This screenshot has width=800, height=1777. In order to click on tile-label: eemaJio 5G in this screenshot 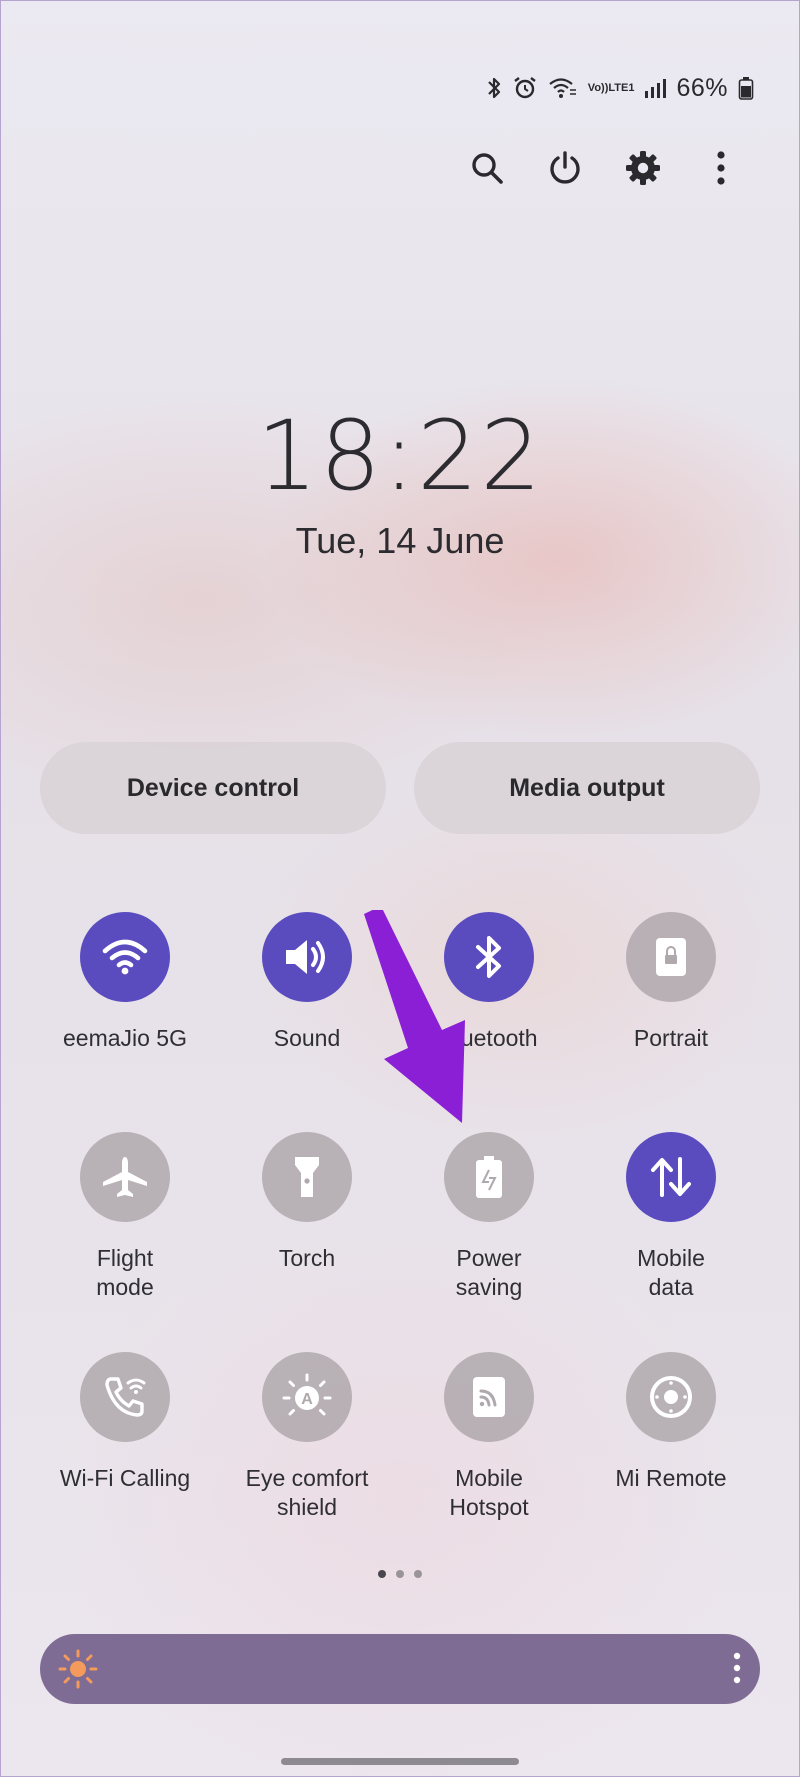, I will do `click(124, 1038)`.